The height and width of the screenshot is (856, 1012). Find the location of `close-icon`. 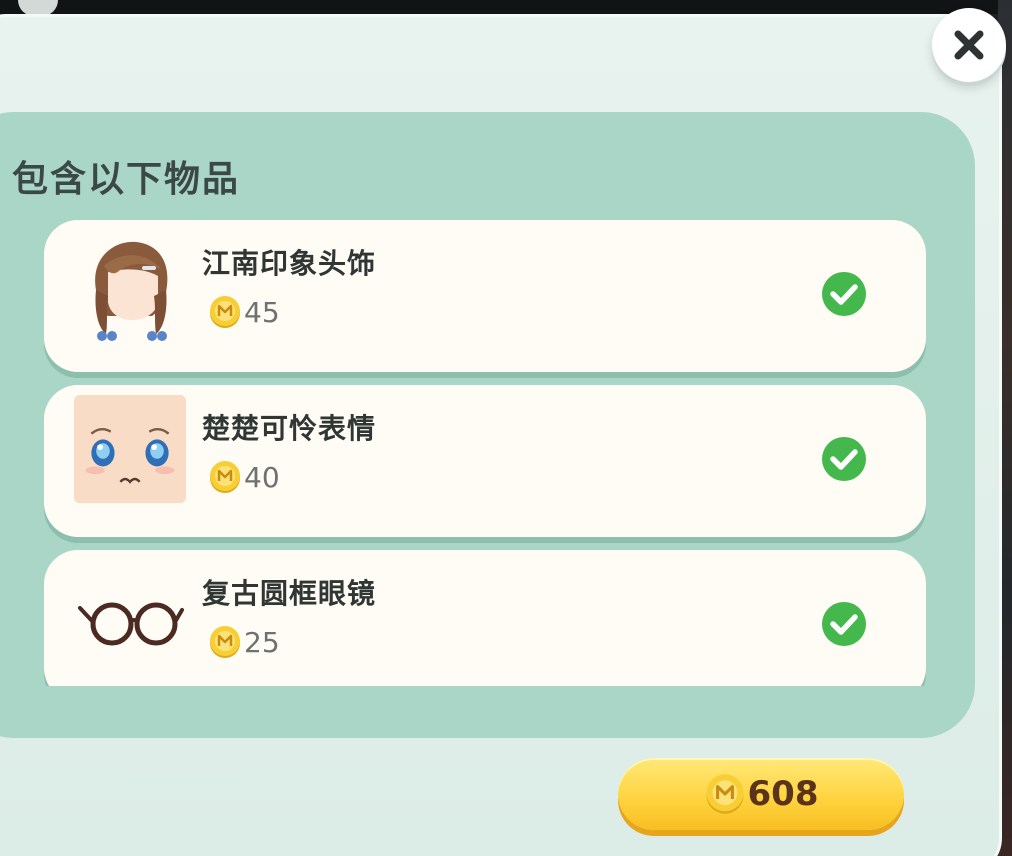

close-icon is located at coordinates (969, 45).